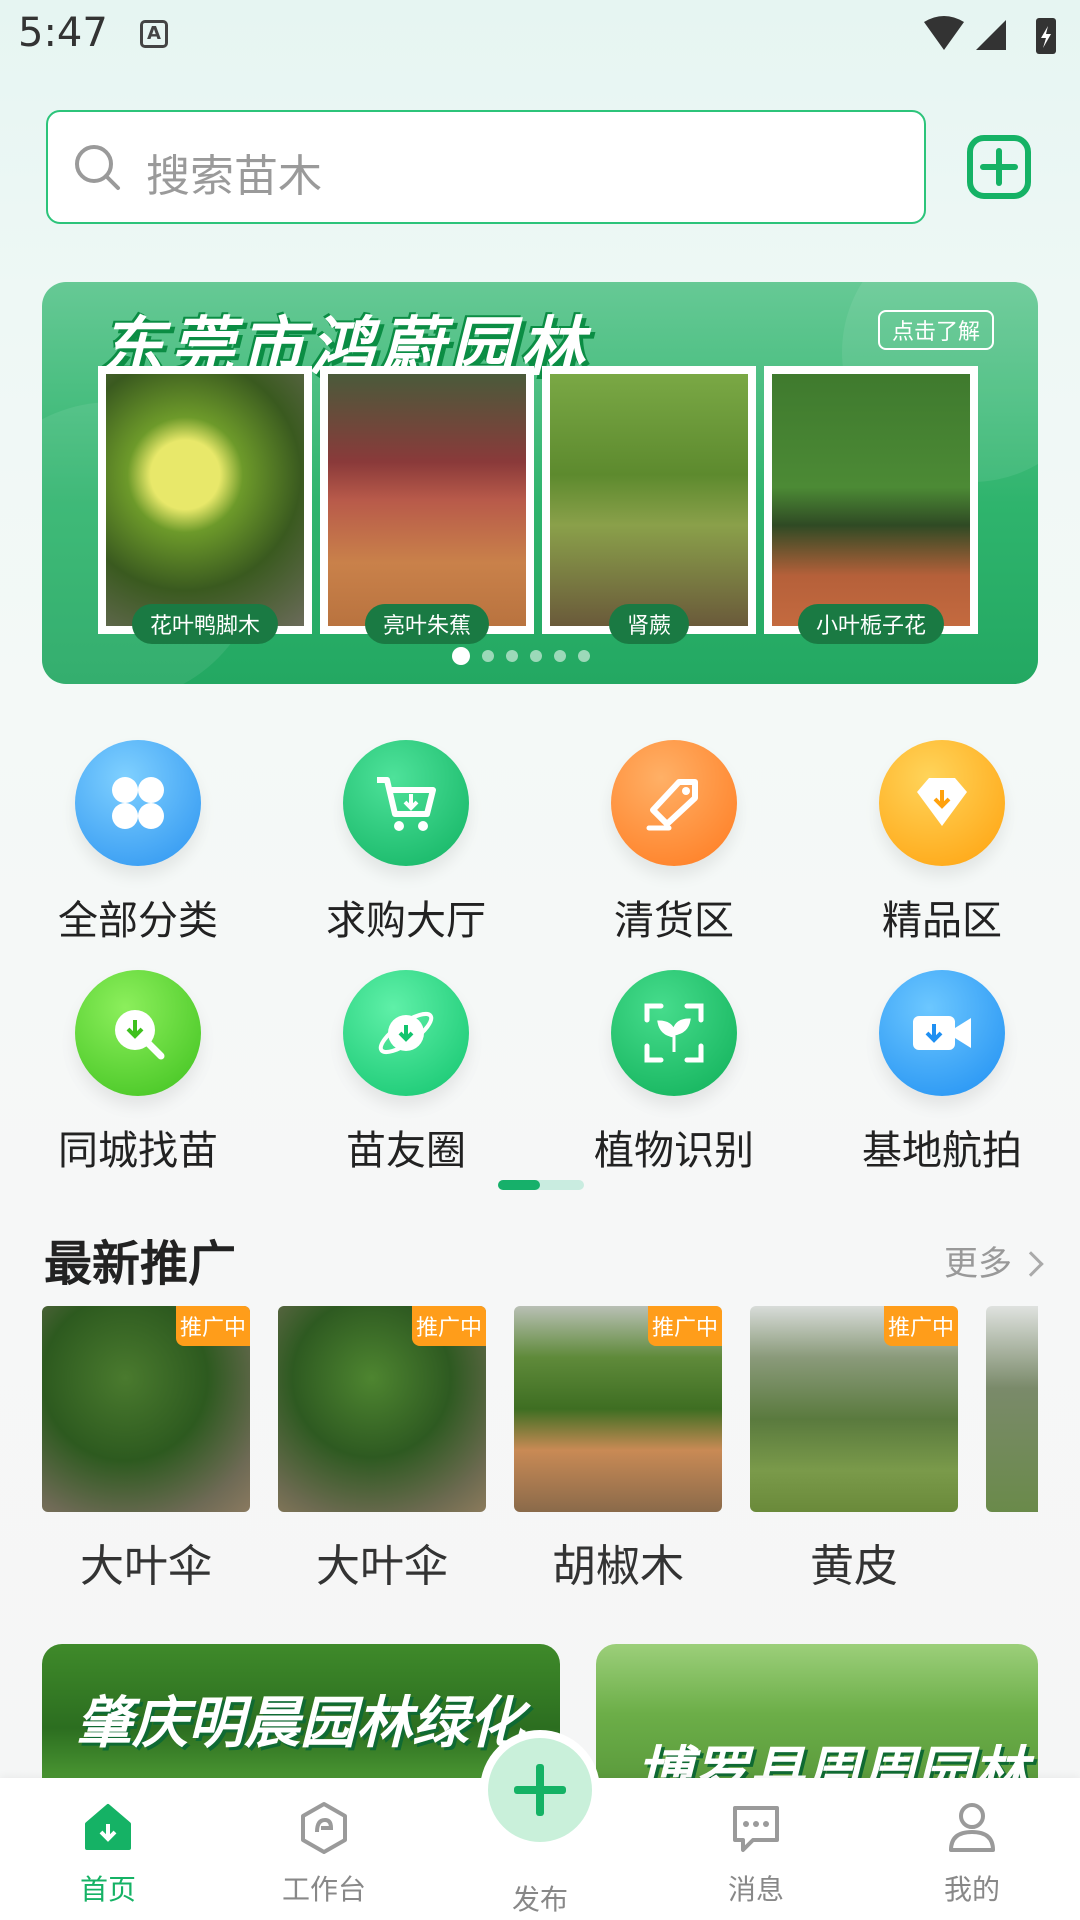  Describe the element at coordinates (138, 803) in the screenshot. I see `grid-icon` at that location.